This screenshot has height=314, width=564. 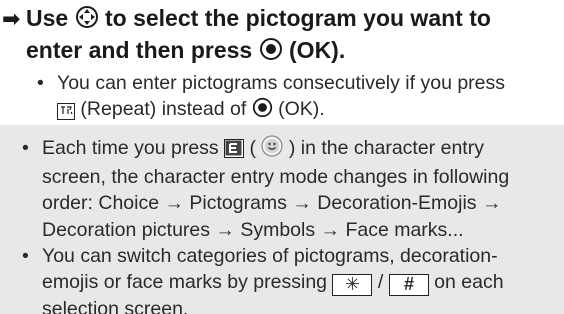 I want to click on step-line-1: Use to select the pictogram you want to, so click(x=294, y=20).